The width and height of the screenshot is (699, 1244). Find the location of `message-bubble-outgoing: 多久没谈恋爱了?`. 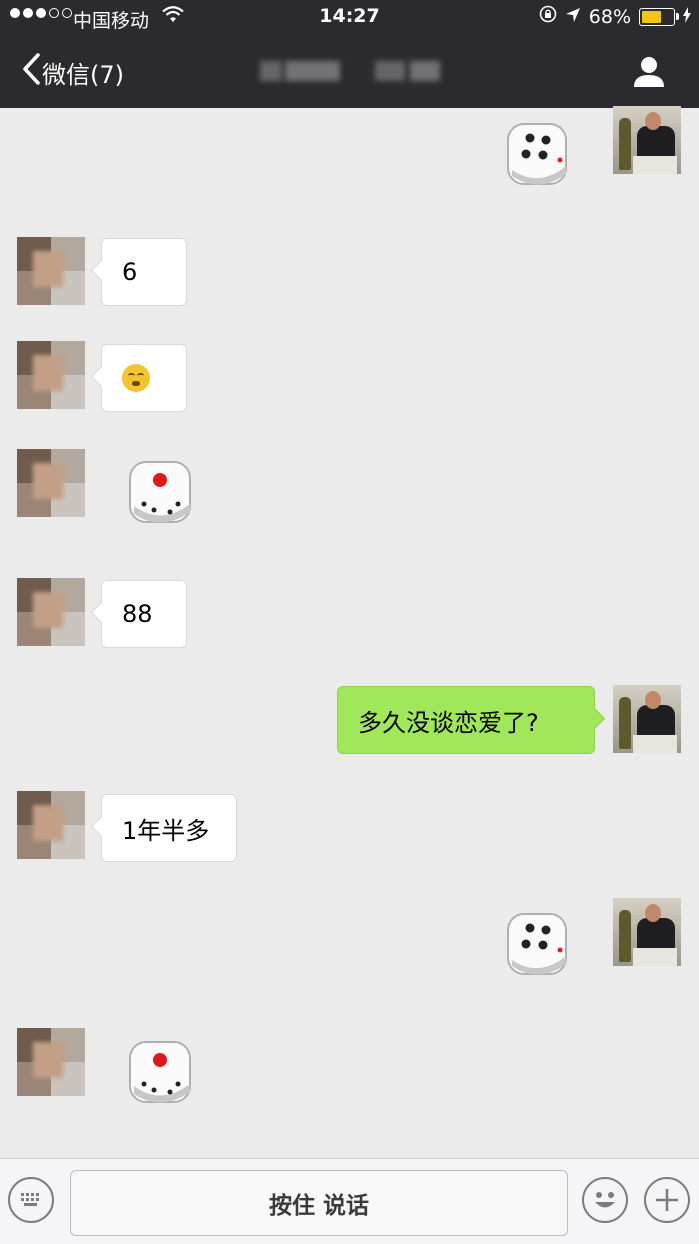

message-bubble-outgoing: 多久没谈恋爱了? is located at coordinates (466, 720).